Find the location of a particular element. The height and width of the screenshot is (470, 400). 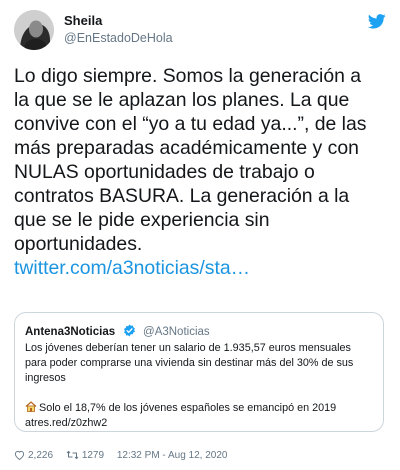

retweet-icon is located at coordinates (72, 455).